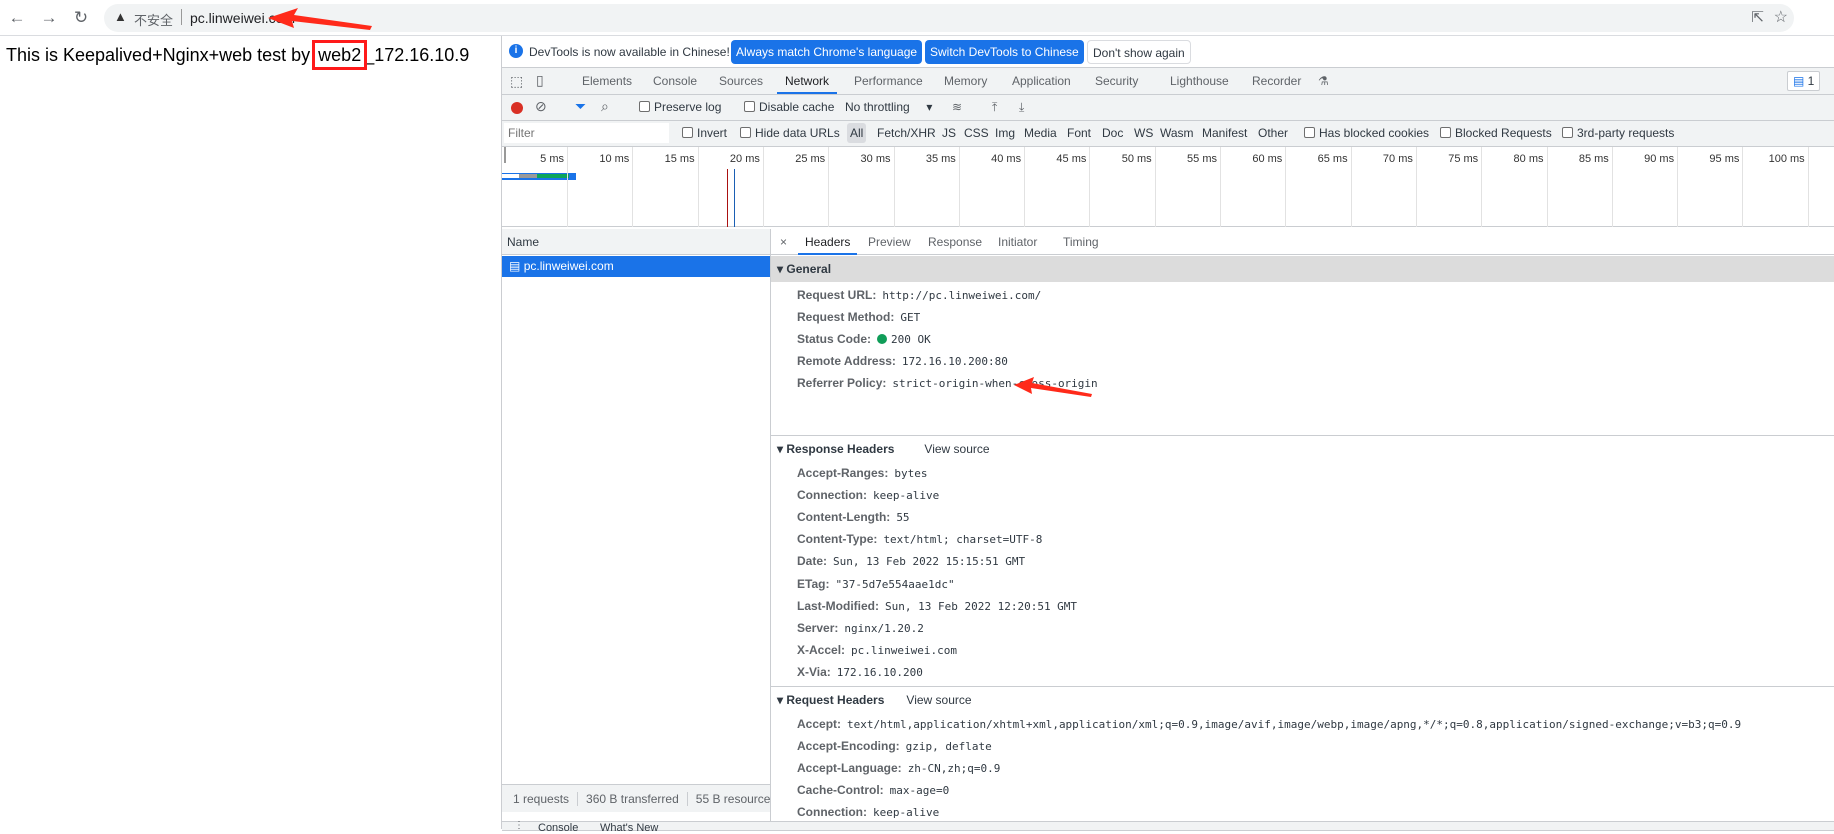  What do you see at coordinates (629, 828) in the screenshot?
I see `drawer-tab-whats-new: What's New` at bounding box center [629, 828].